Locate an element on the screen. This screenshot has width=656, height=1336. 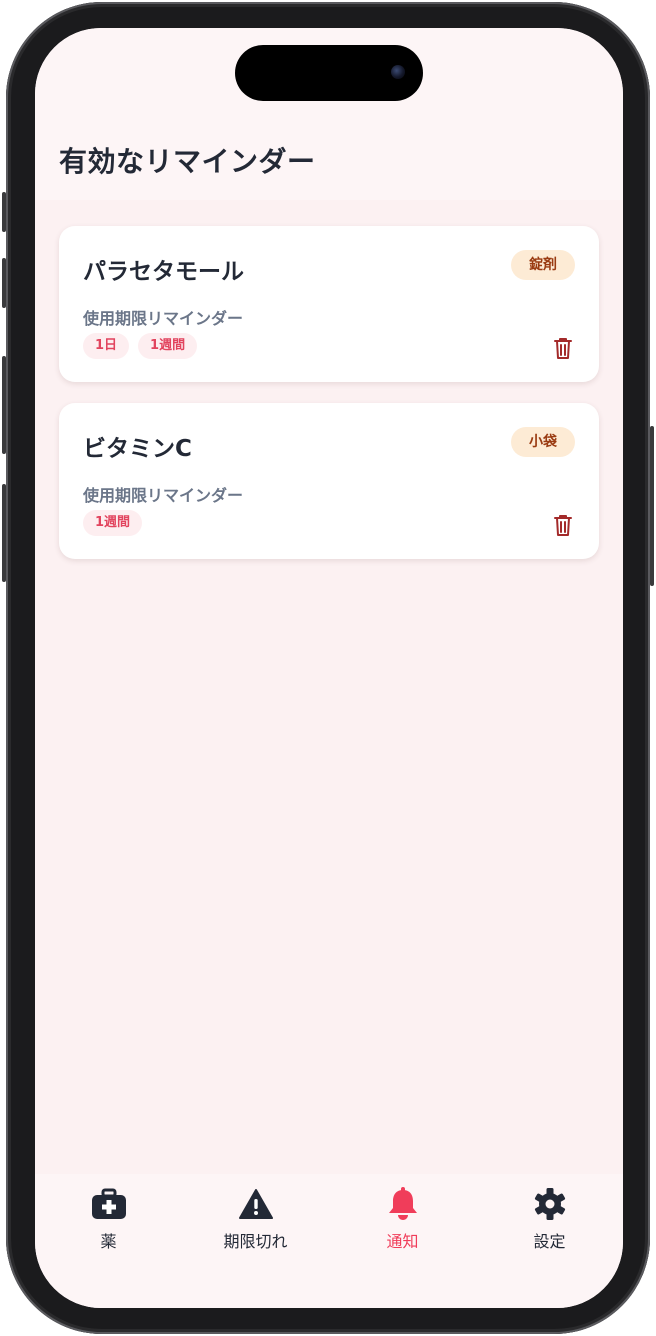
reminder-card-paracetamol: パラセタモール 錠剤 使用期限リマインダー 1日 1週間 is located at coordinates (329, 304).